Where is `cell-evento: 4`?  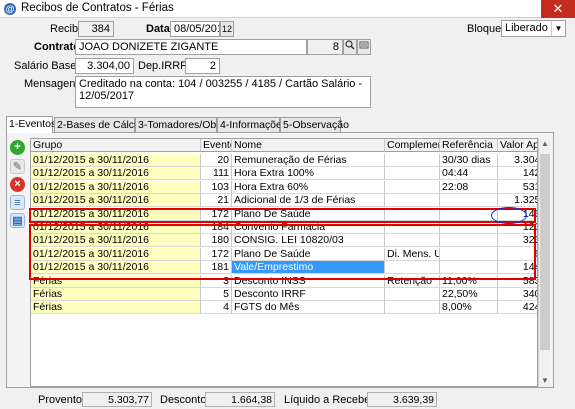 cell-evento: 4 is located at coordinates (216, 308).